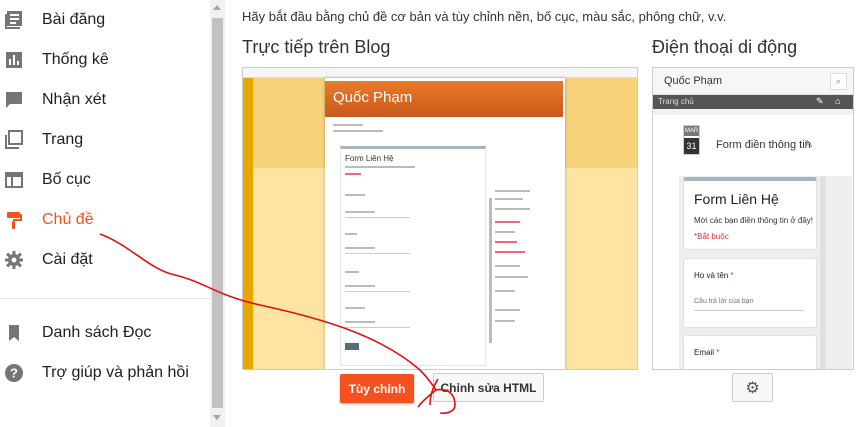 The image size is (864, 427). What do you see at coordinates (704, 352) in the screenshot?
I see `question-label-text: Email` at bounding box center [704, 352].